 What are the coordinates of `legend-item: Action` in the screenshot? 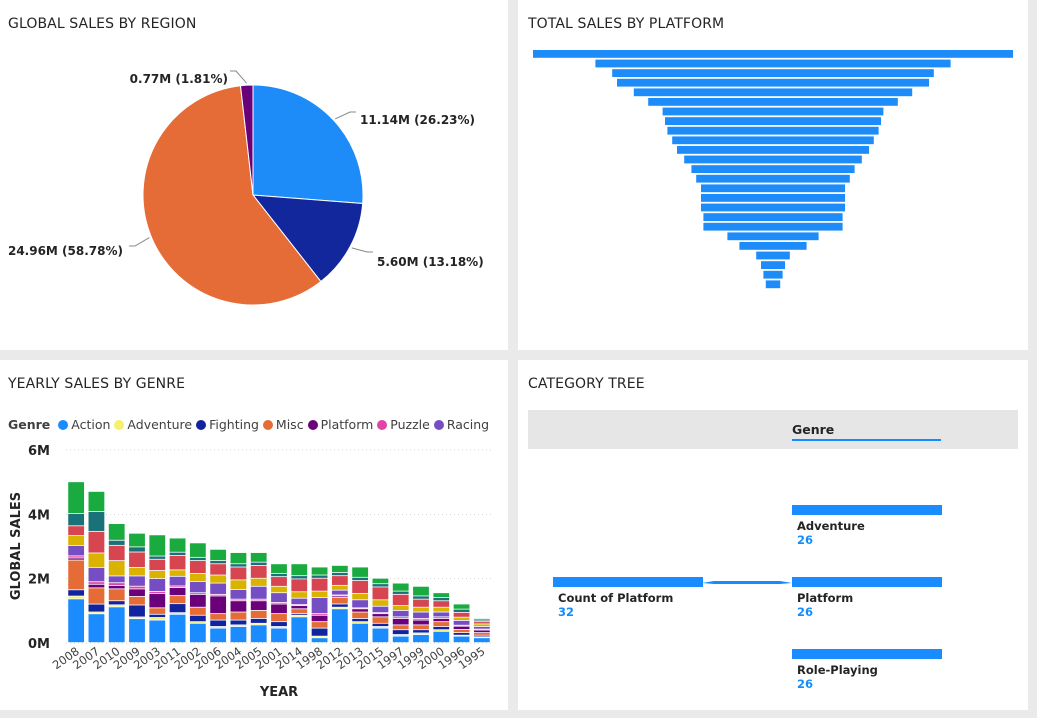 It's located at (84, 424).